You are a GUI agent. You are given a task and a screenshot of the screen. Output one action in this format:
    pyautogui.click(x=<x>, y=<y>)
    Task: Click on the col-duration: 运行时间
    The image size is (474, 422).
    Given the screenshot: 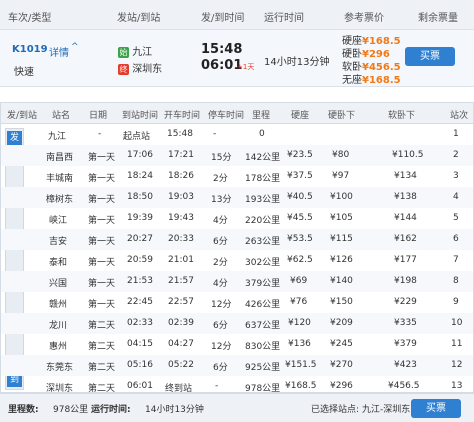 What is the action you would take?
    pyautogui.click(x=284, y=18)
    